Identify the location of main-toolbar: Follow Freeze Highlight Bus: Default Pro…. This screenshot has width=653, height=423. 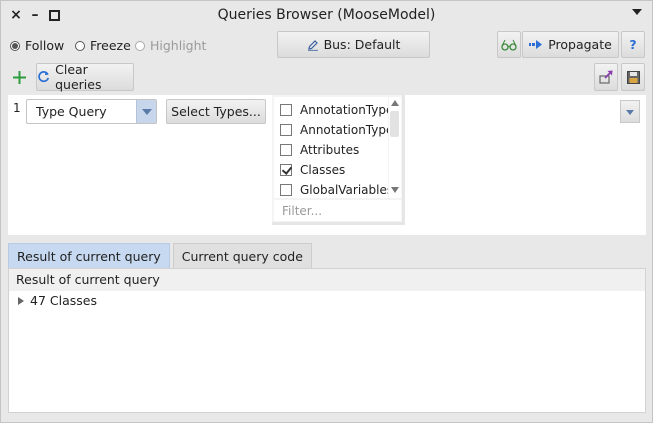
(326, 46).